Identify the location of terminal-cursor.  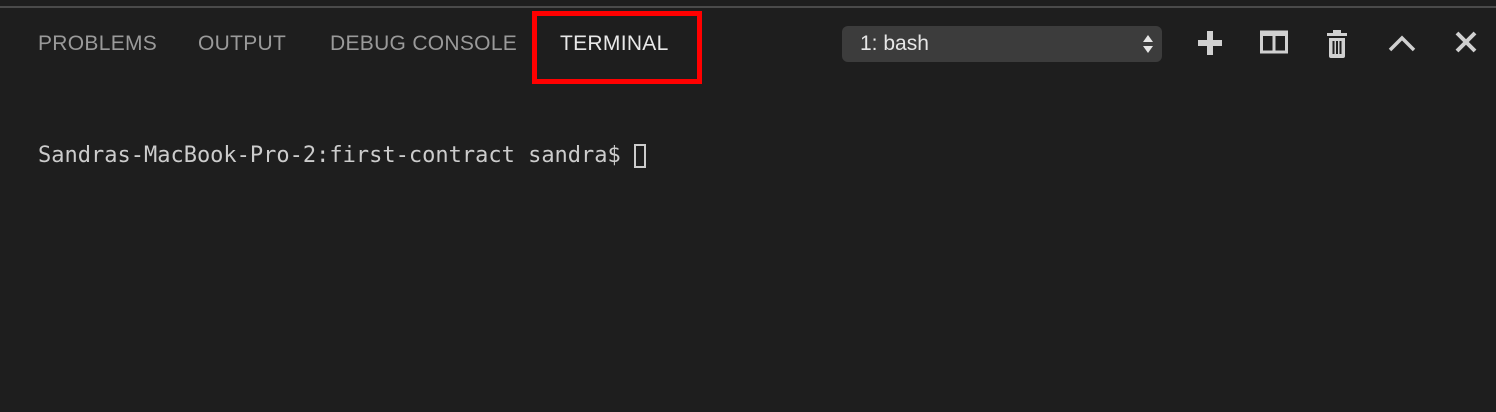
(639, 156).